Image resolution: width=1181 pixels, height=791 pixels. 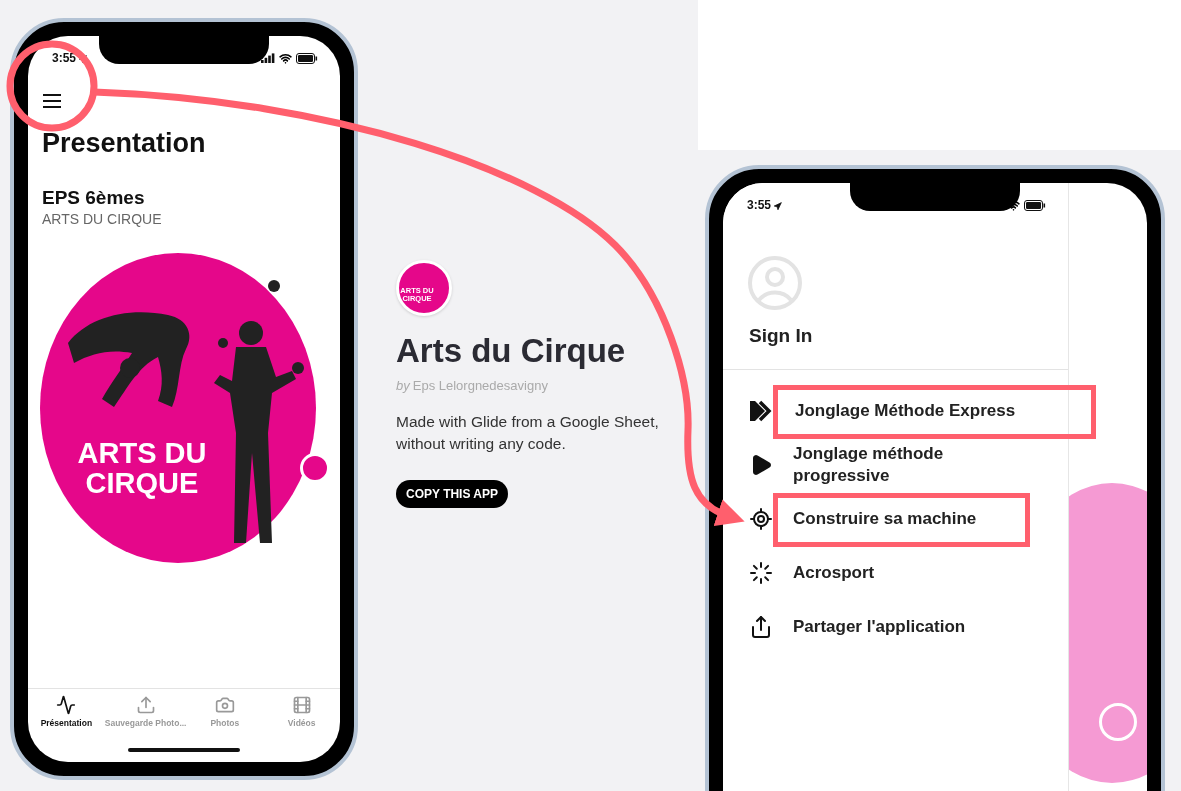 What do you see at coordinates (761, 627) in the screenshot?
I see `share-icon` at bounding box center [761, 627].